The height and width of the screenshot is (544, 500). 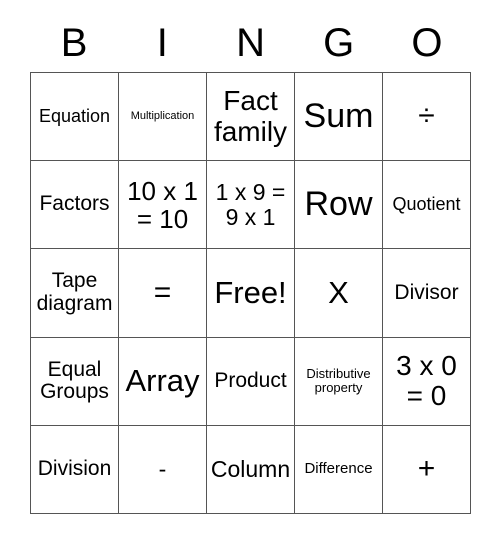 I want to click on bingo-cell-r3c5: Divisor, so click(x=427, y=293).